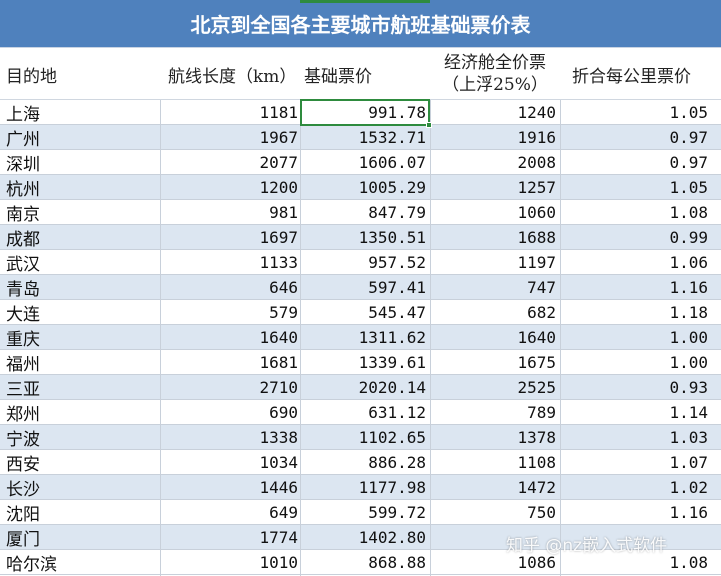 This screenshot has height=576, width=721. Describe the element at coordinates (634, 312) in the screenshot. I see `cell-per-km: 1.18` at that location.